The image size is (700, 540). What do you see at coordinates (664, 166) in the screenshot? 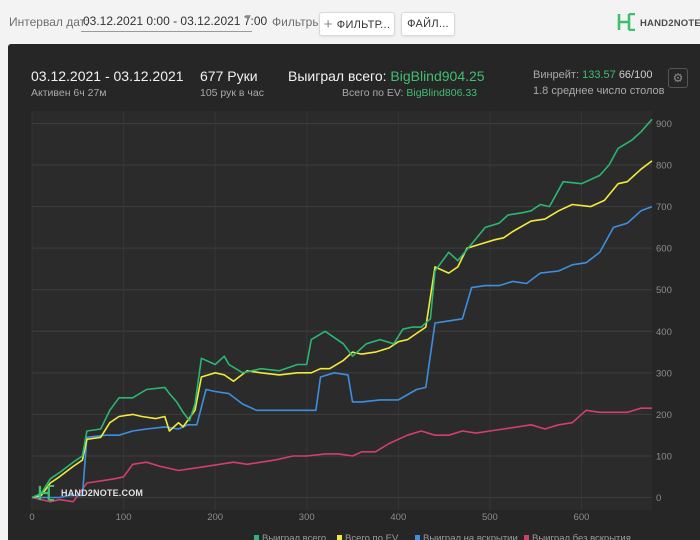
I see `y-tick-label: 800` at bounding box center [664, 166].